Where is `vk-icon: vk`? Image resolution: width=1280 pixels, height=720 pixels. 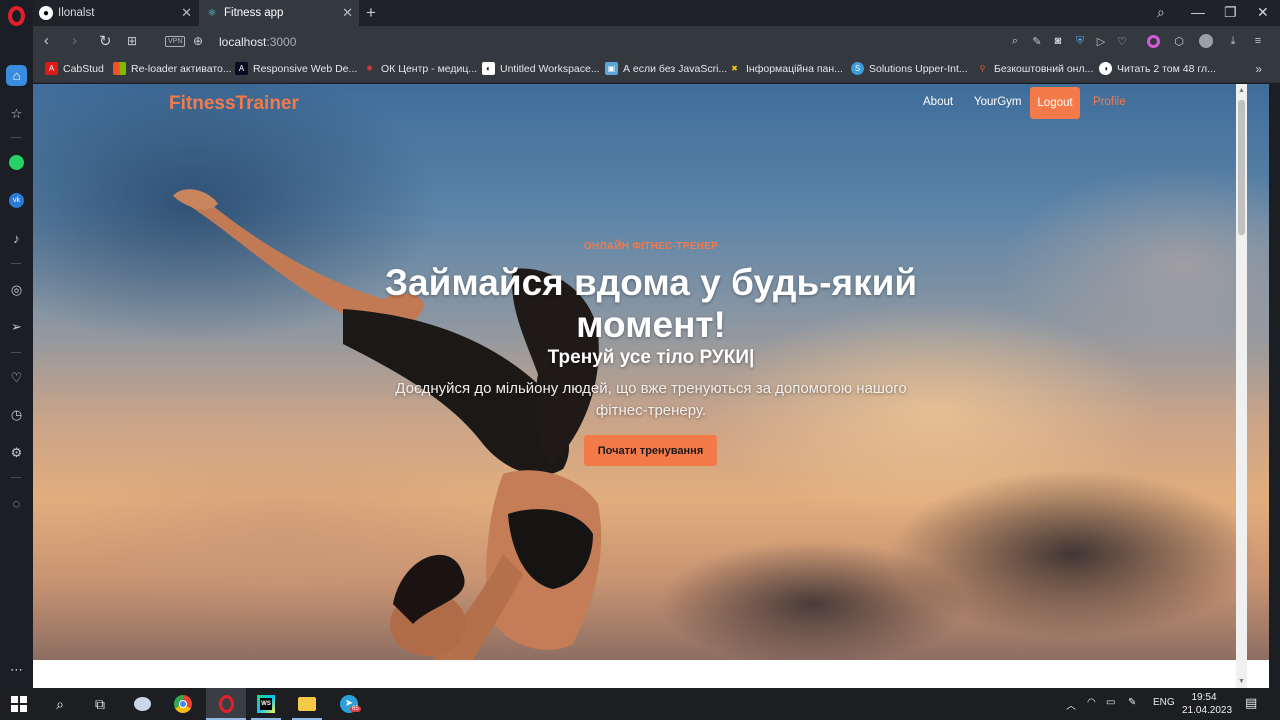
vk-icon: vk is located at coordinates (16, 200).